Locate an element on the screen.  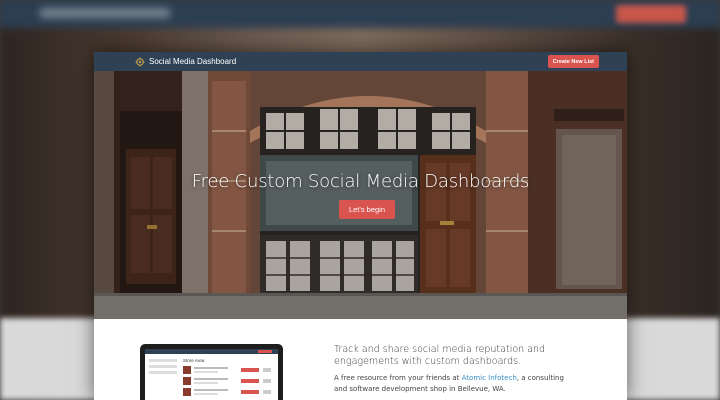
brand: Social Media Dashboard is located at coordinates (185, 62).